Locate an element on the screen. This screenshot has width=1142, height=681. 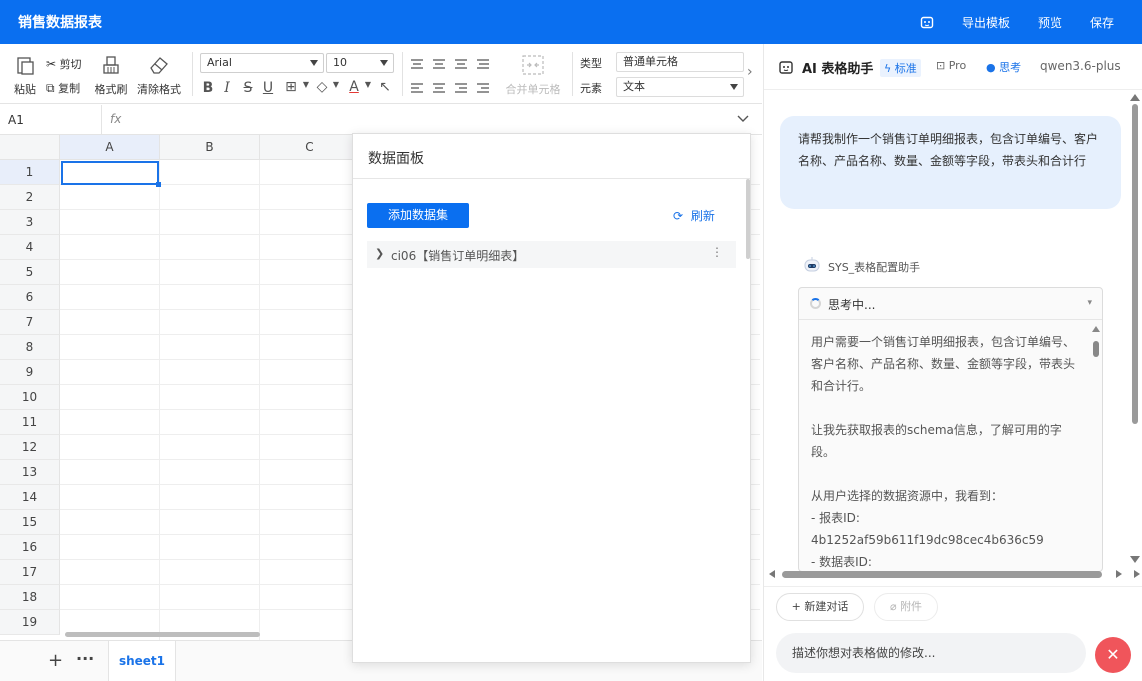
panel-scrollbar is located at coordinates (748, 219).